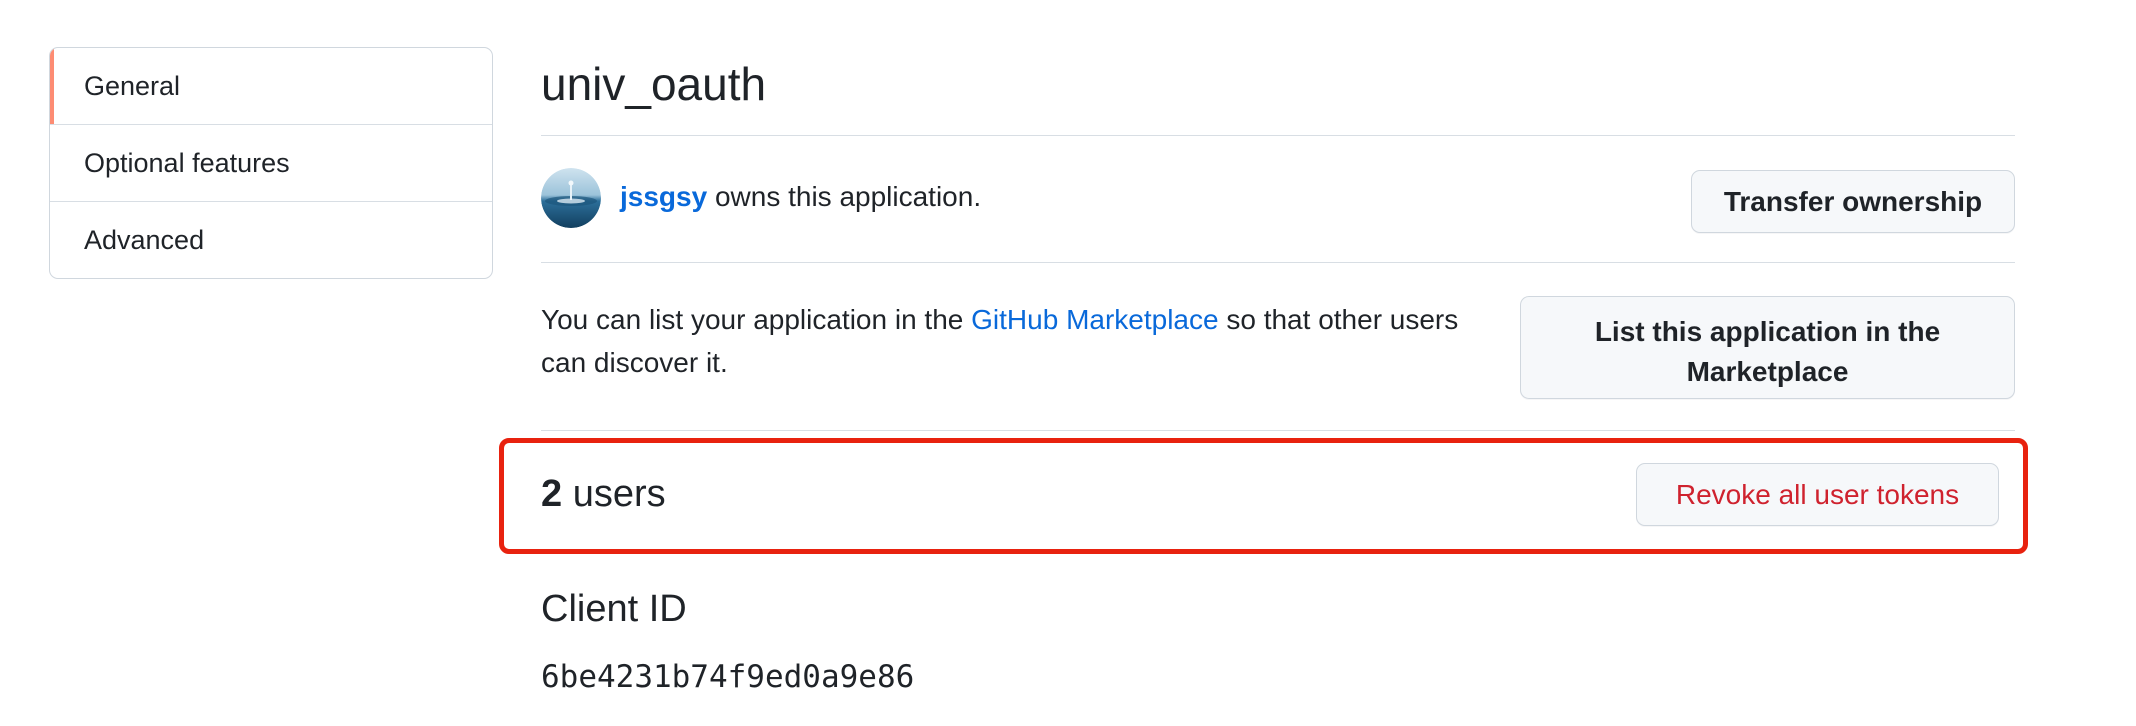 The image size is (2136, 726). What do you see at coordinates (271, 239) in the screenshot?
I see `sidebar-item-advanced: Advanced` at bounding box center [271, 239].